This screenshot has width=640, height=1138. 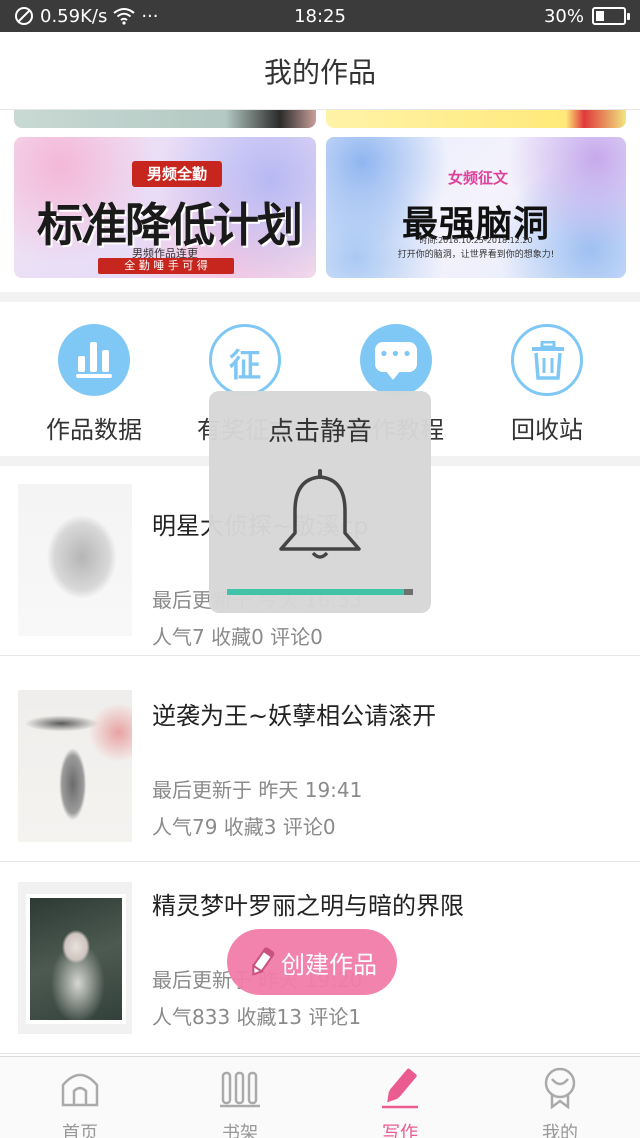 What do you see at coordinates (257, 1017) in the screenshot?
I see `work-stats: 人气833 收藏13 评论1` at bounding box center [257, 1017].